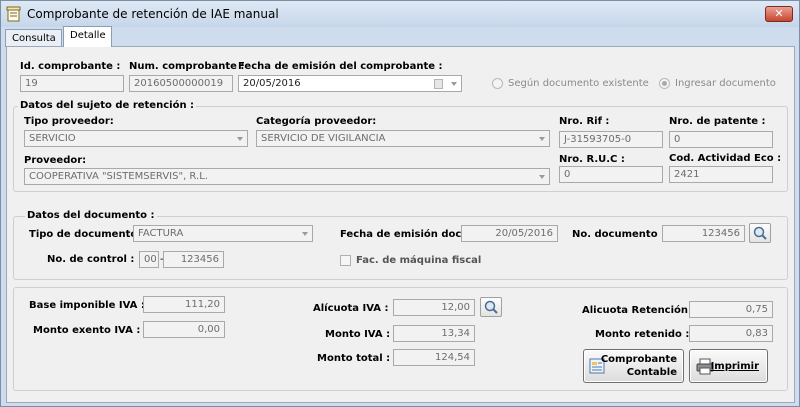 The width and height of the screenshot is (800, 407). I want to click on fac-maquina-fiscal-checkbox, so click(345, 260).